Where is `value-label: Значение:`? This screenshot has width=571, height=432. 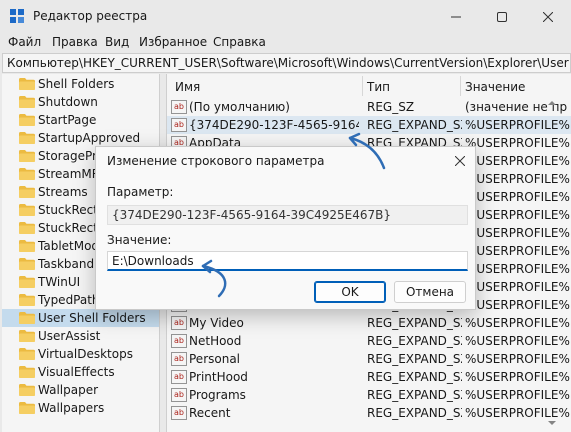
value-label: Значение: is located at coordinates (139, 240).